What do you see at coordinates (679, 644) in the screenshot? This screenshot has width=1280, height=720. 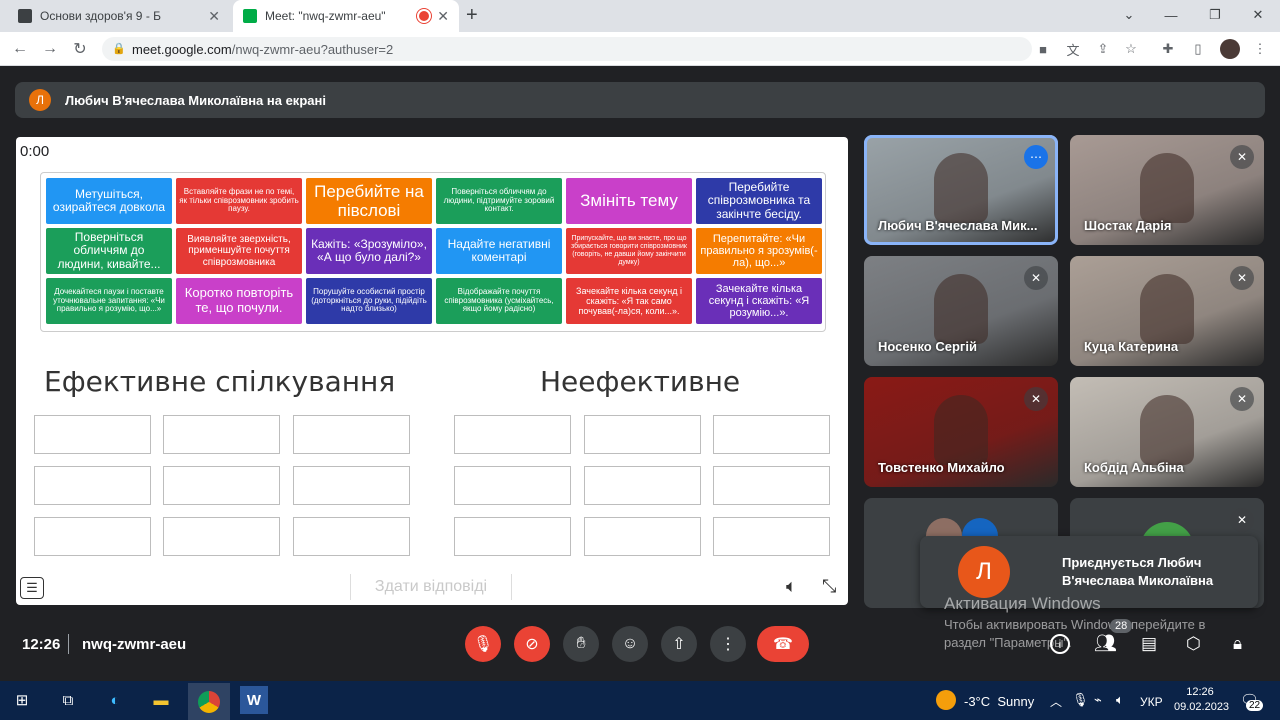 I see `present-button: ⇧` at bounding box center [679, 644].